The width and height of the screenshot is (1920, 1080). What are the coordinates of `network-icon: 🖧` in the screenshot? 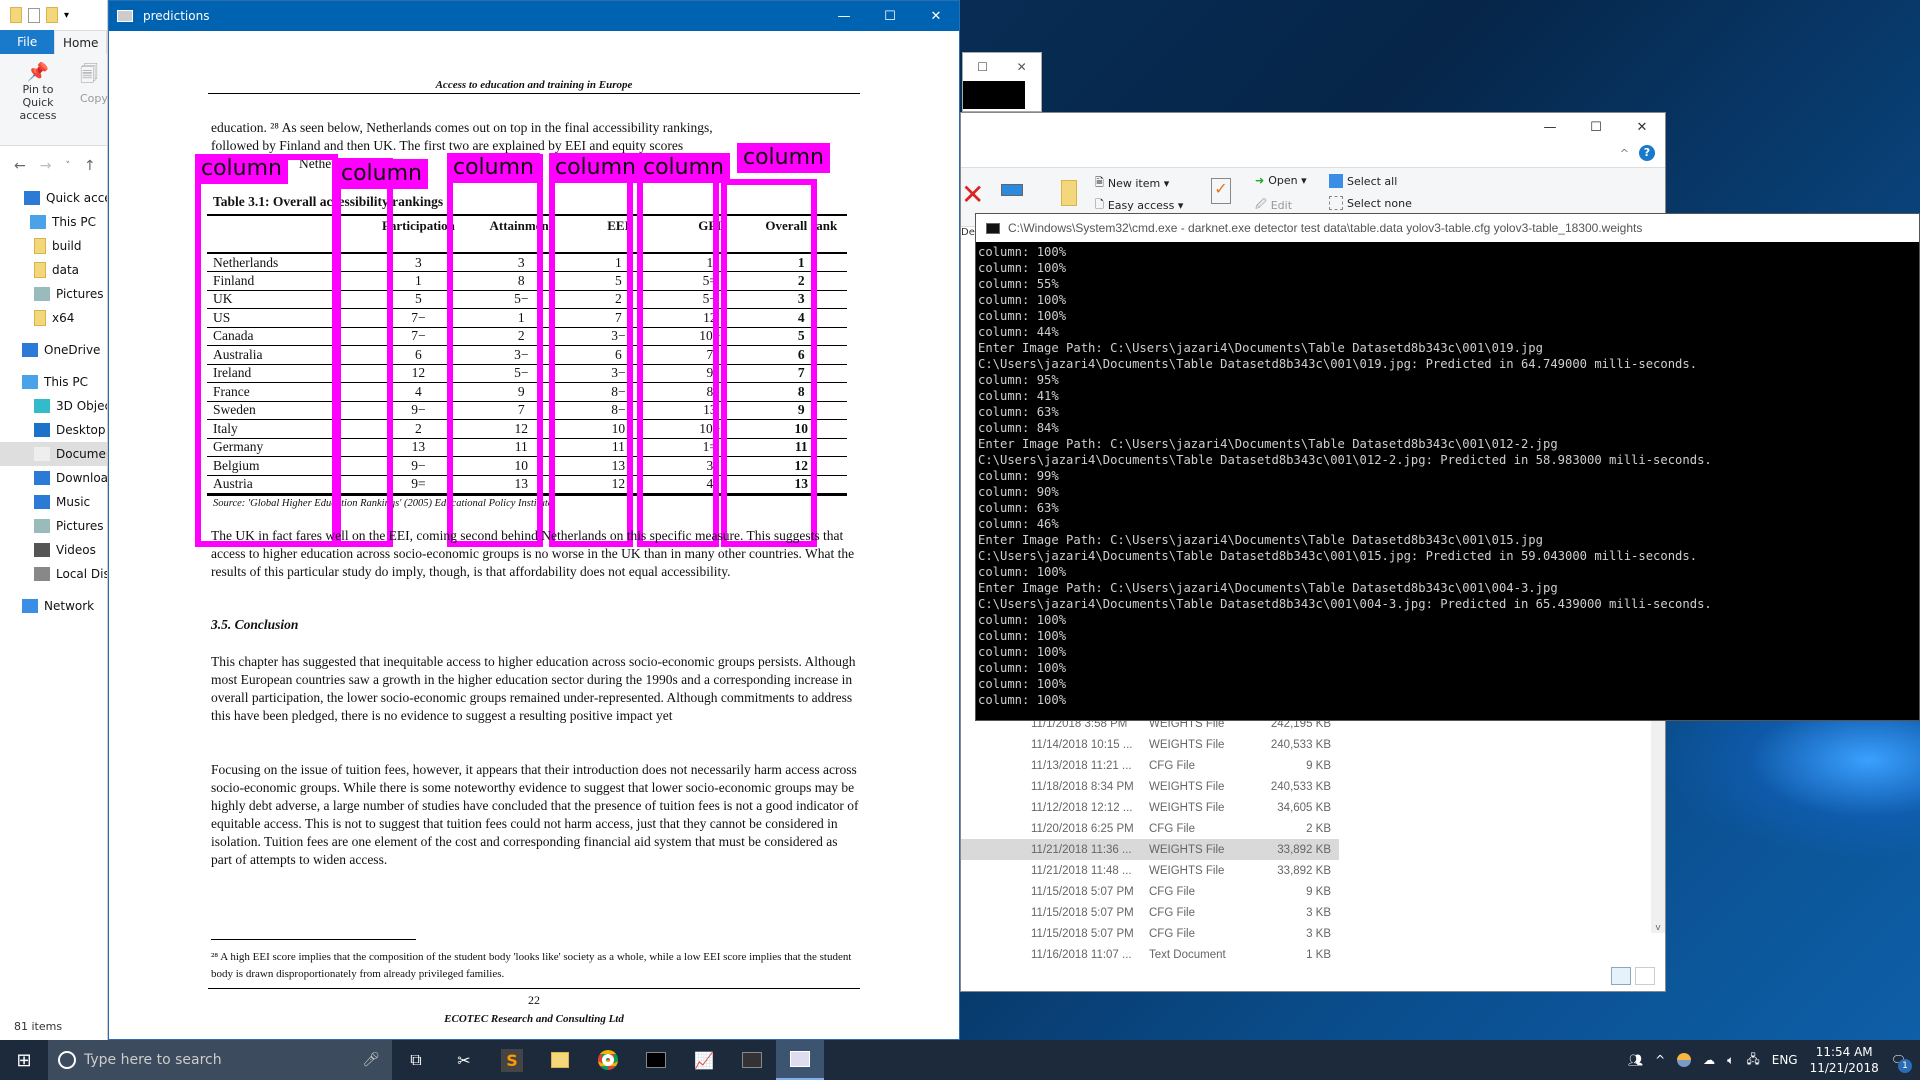 It's located at (1752, 1060).